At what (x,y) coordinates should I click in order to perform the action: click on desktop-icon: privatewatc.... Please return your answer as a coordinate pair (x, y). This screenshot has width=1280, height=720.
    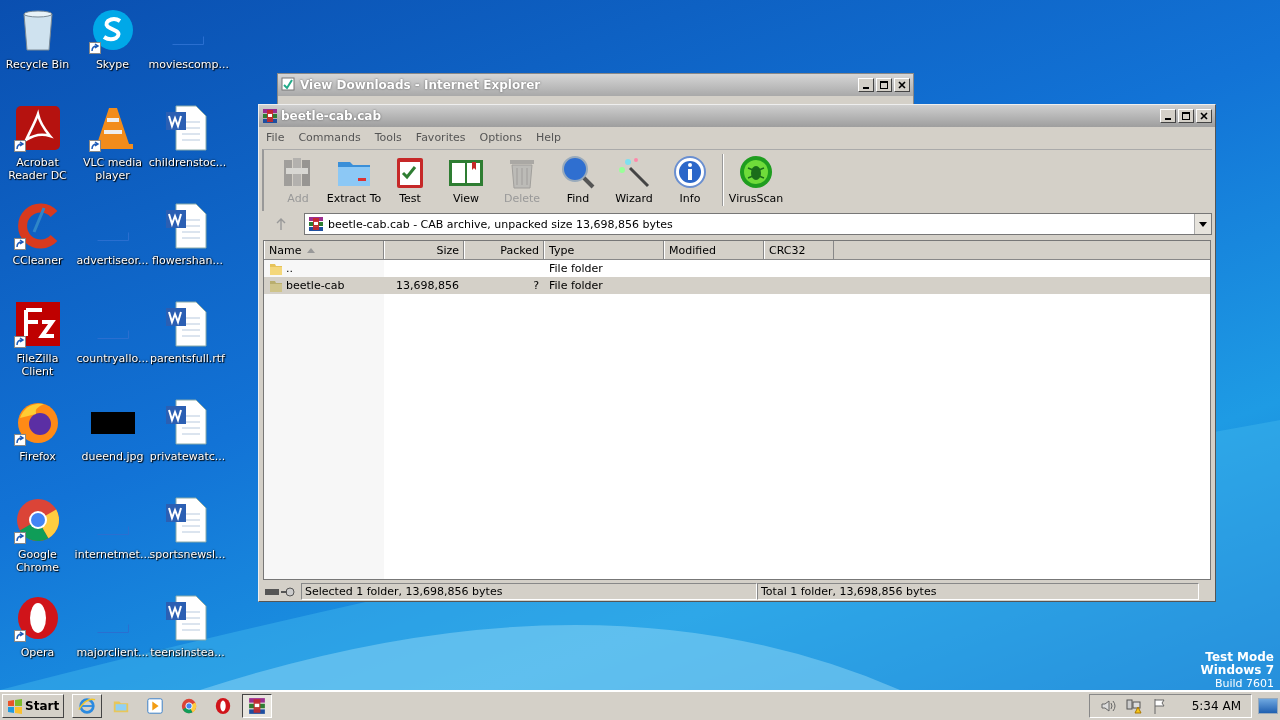
    Looking at the image, I should click on (187, 445).